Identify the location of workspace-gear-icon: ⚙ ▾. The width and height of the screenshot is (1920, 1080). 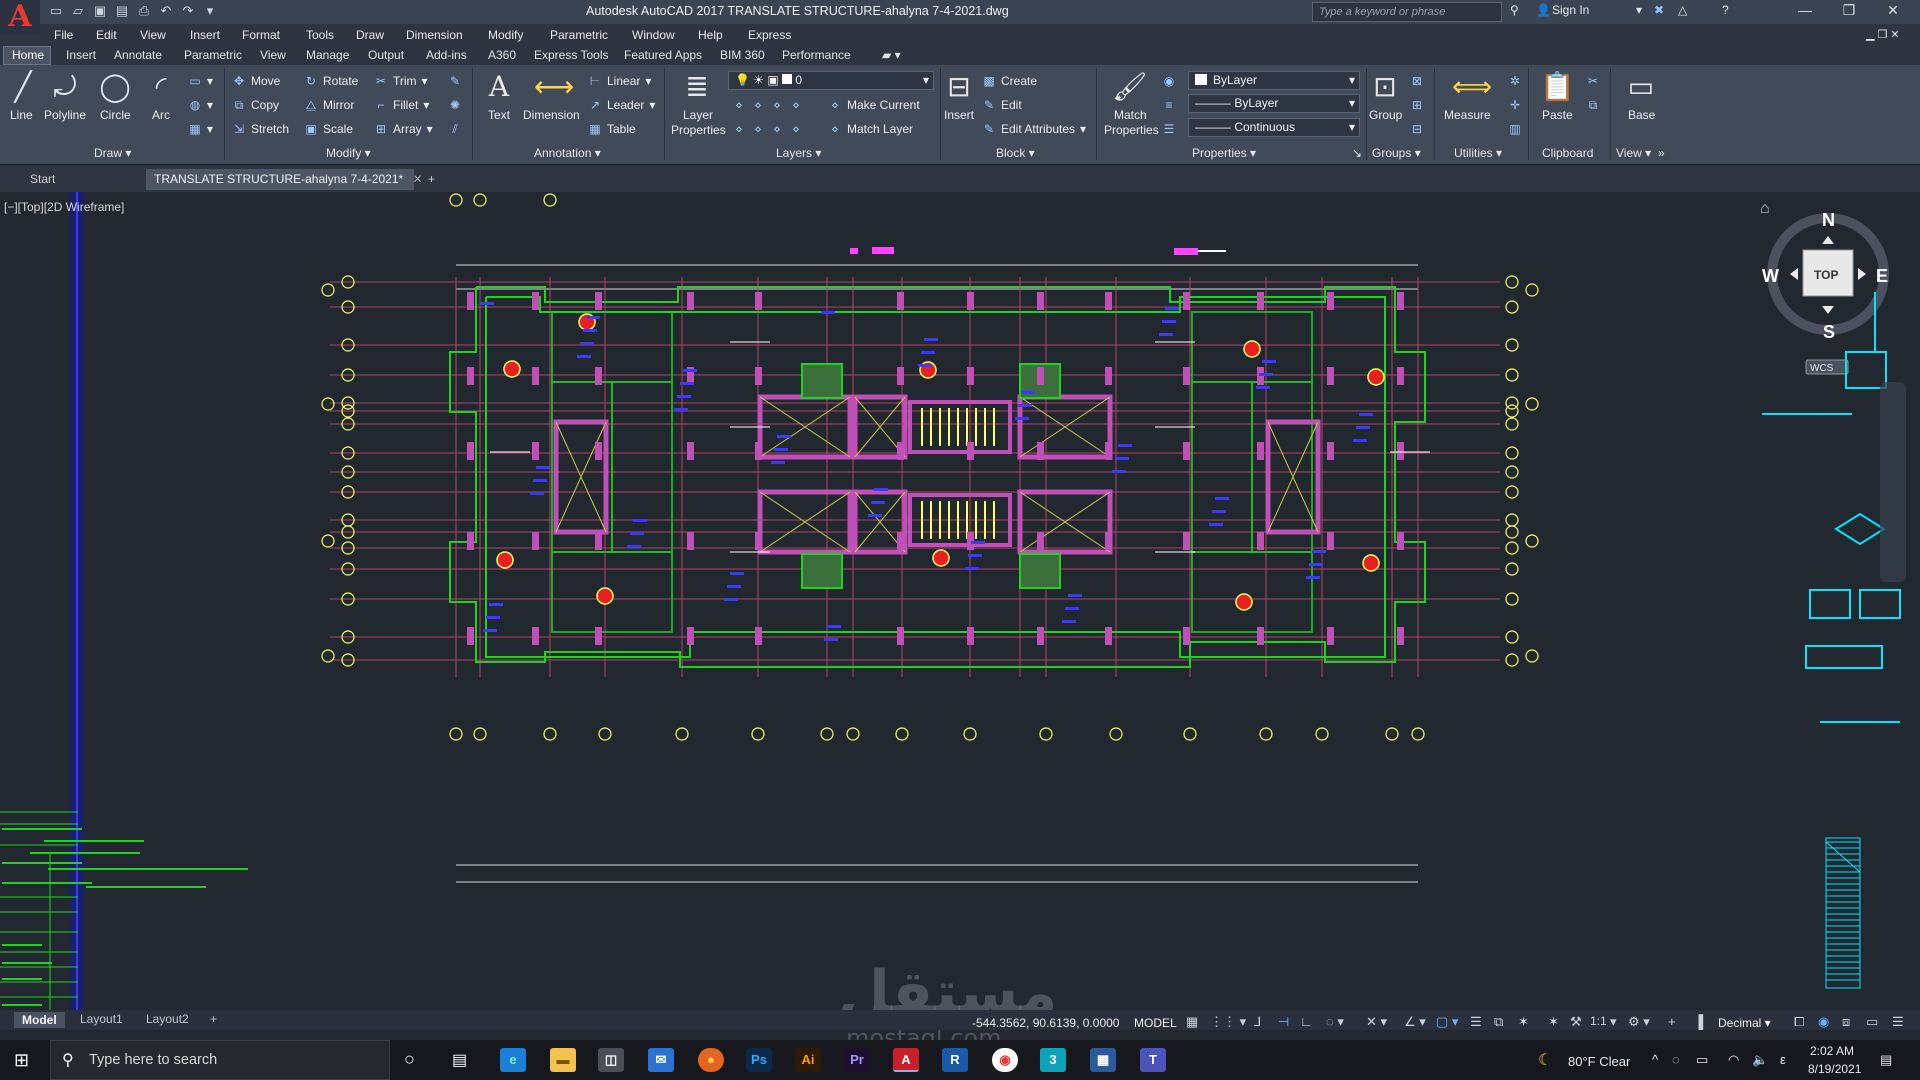
(1639, 1022).